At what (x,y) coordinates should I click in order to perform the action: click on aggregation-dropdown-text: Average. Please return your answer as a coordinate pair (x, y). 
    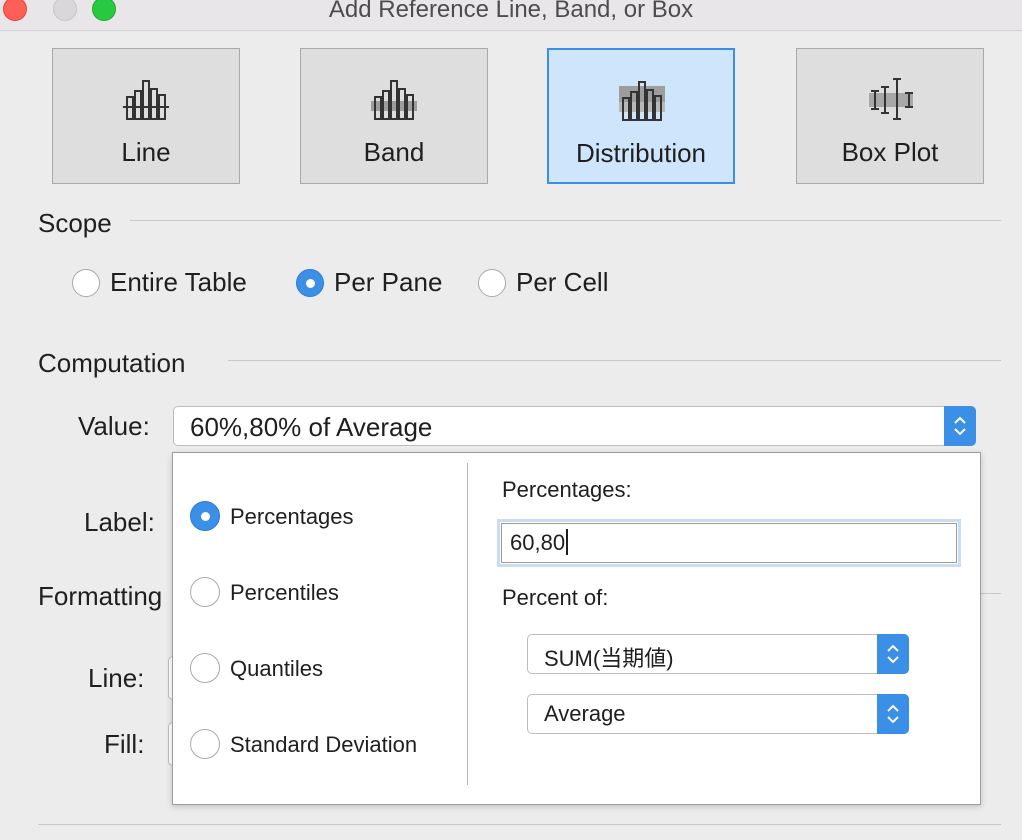
    Looking at the image, I should click on (585, 713).